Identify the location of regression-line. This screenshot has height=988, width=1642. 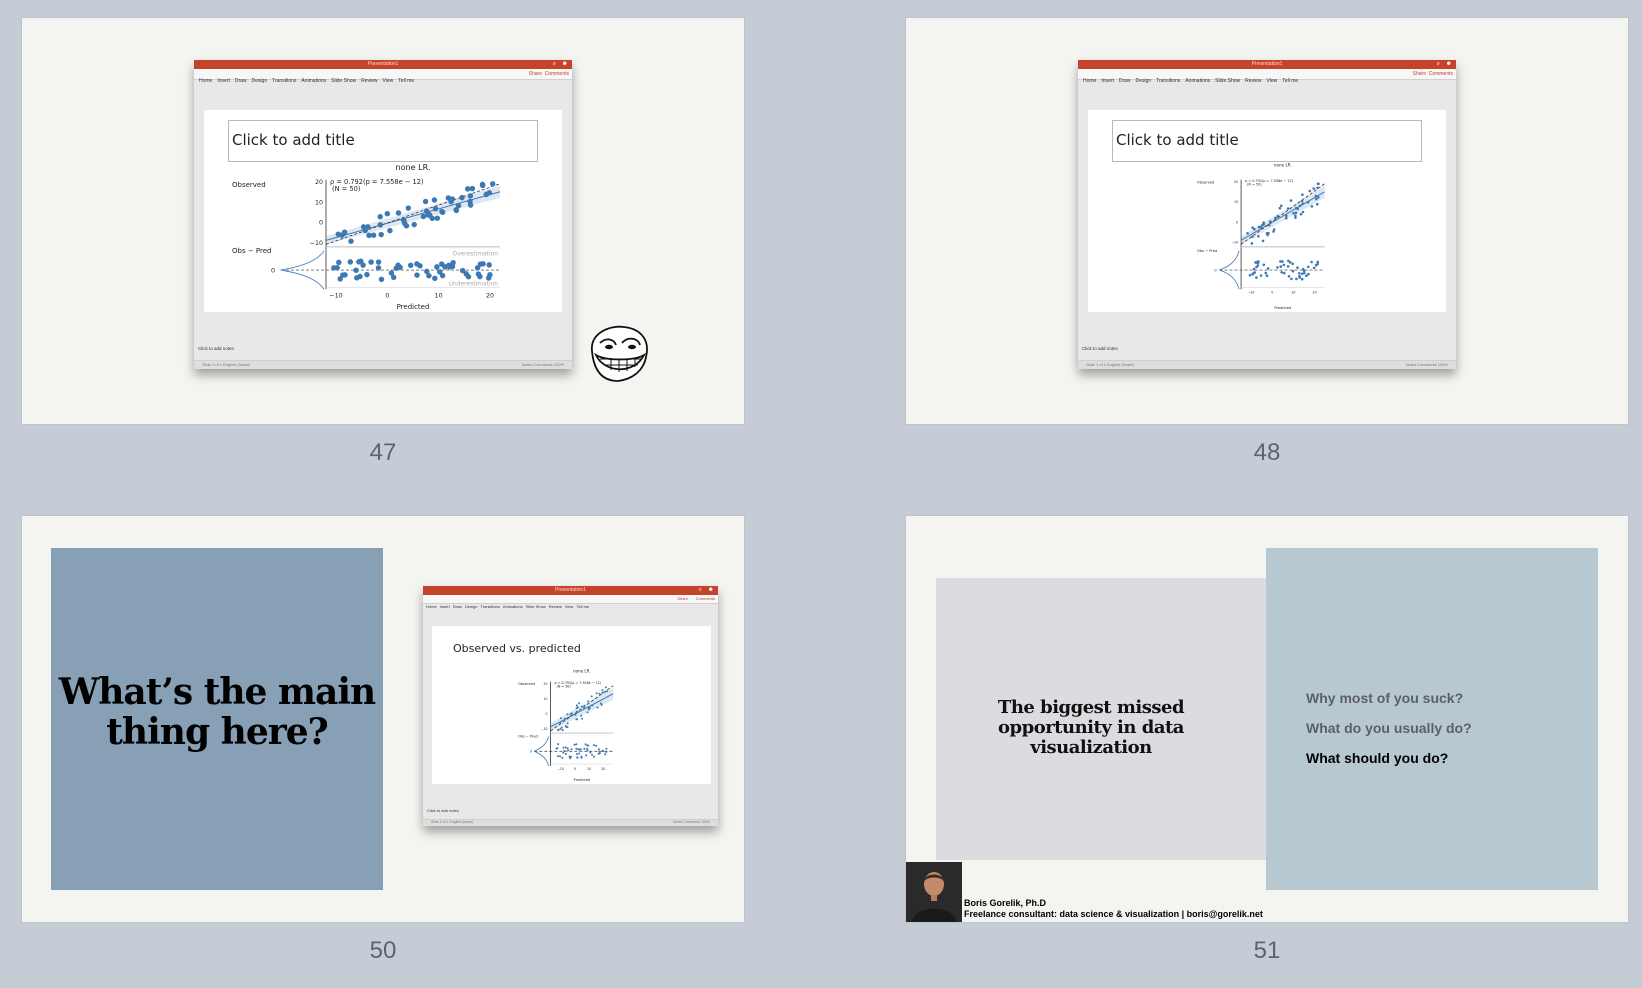
(413, 216).